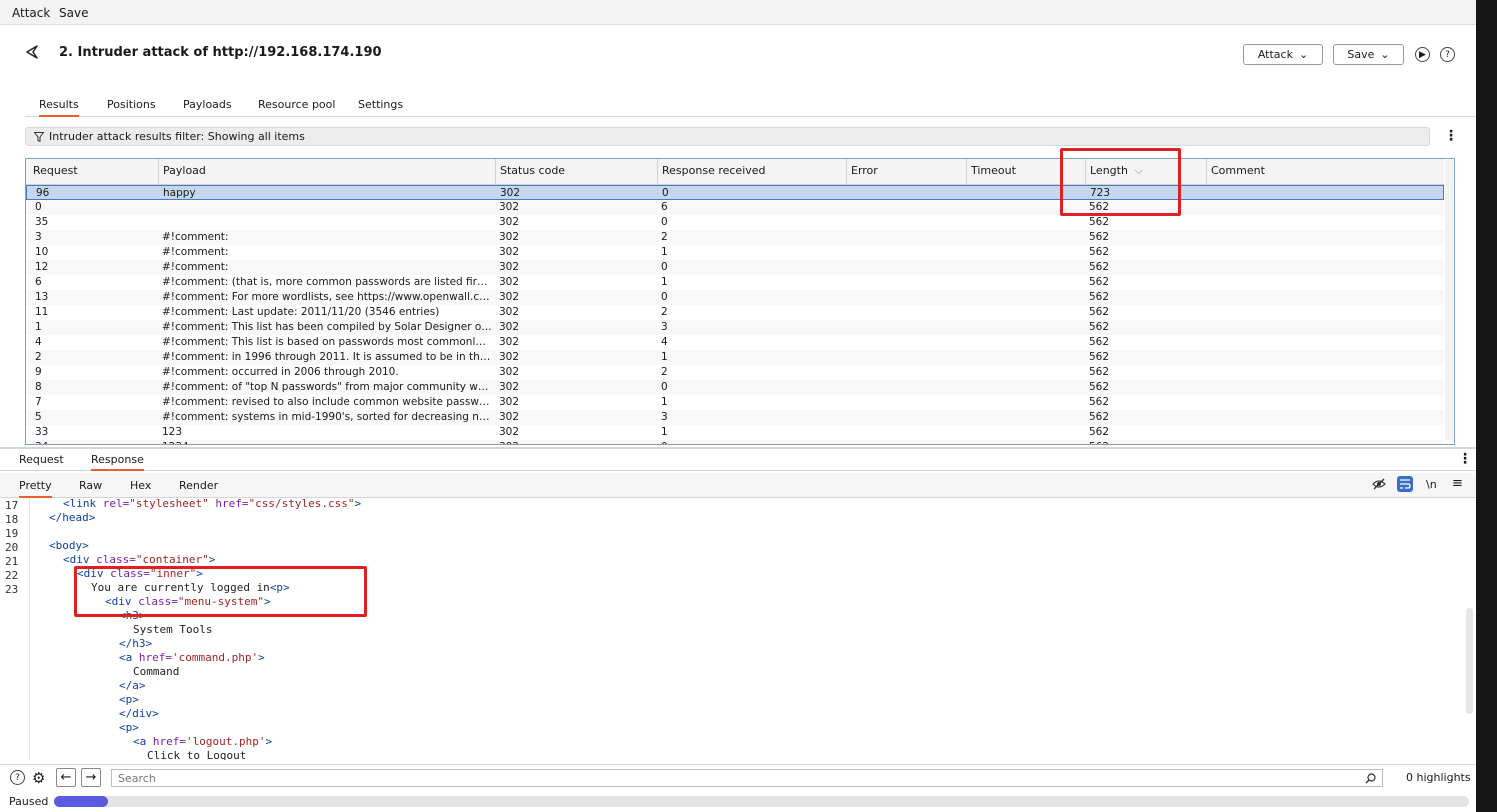  I want to click on column-payload: Payload, so click(327, 172).